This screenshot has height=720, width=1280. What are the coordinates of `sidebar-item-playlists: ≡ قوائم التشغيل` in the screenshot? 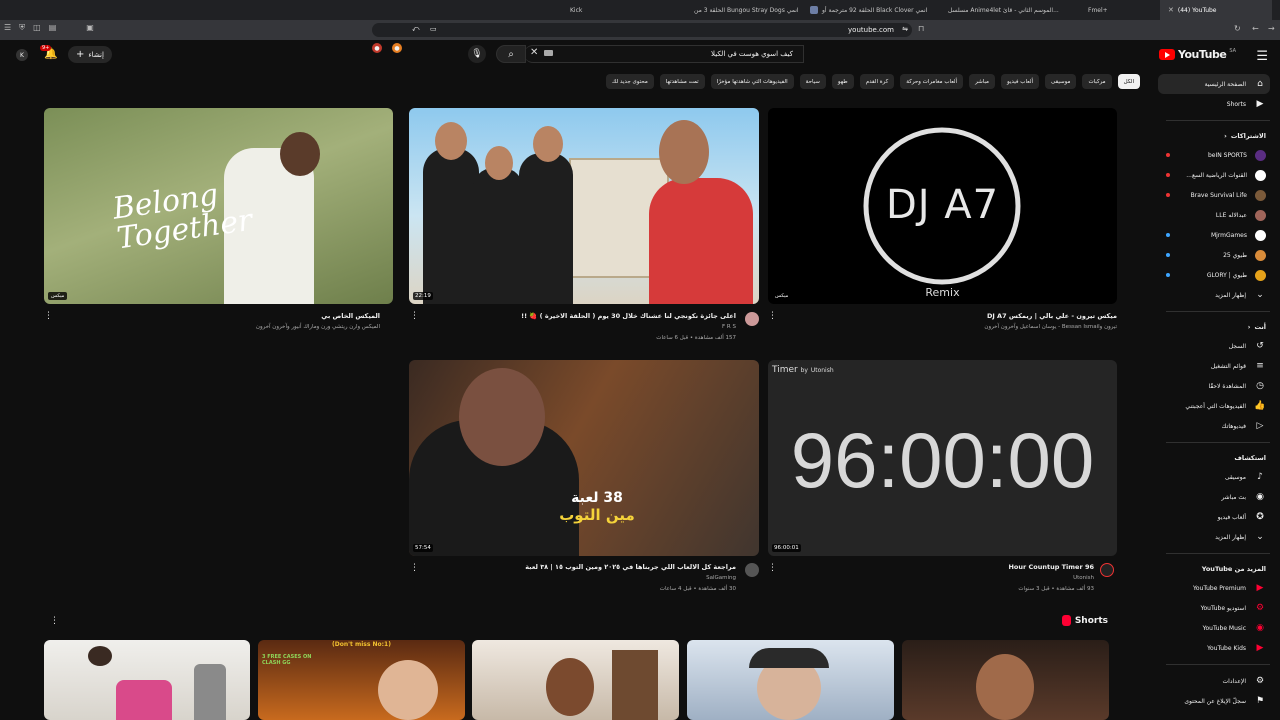 It's located at (1218, 366).